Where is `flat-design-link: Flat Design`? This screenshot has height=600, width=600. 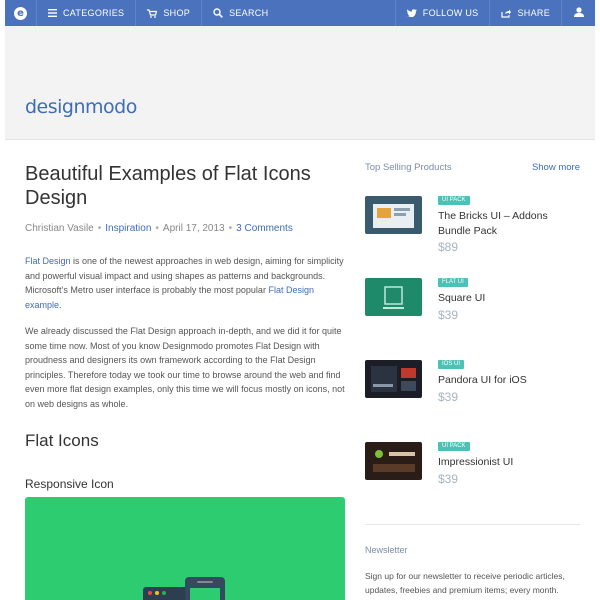
flat-design-link: Flat Design is located at coordinates (48, 261).